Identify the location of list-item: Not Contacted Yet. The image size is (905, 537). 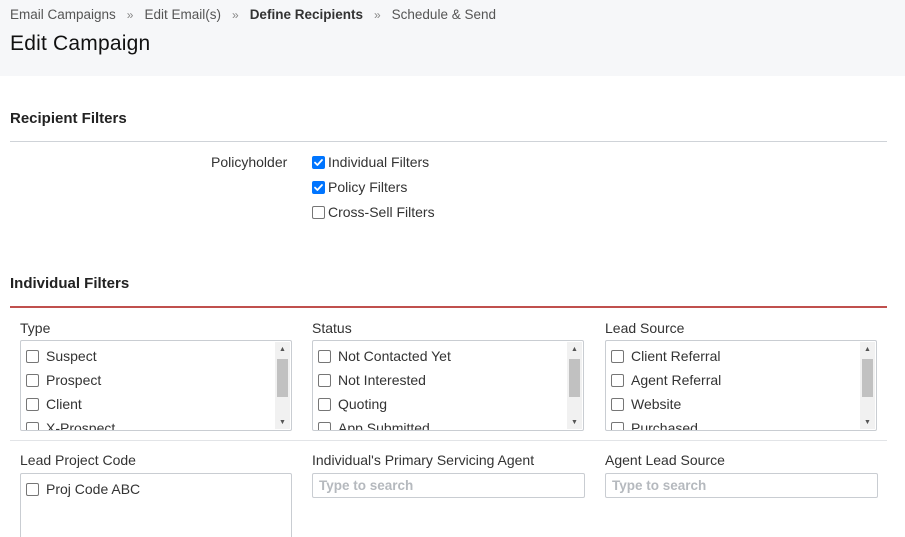
(441, 356).